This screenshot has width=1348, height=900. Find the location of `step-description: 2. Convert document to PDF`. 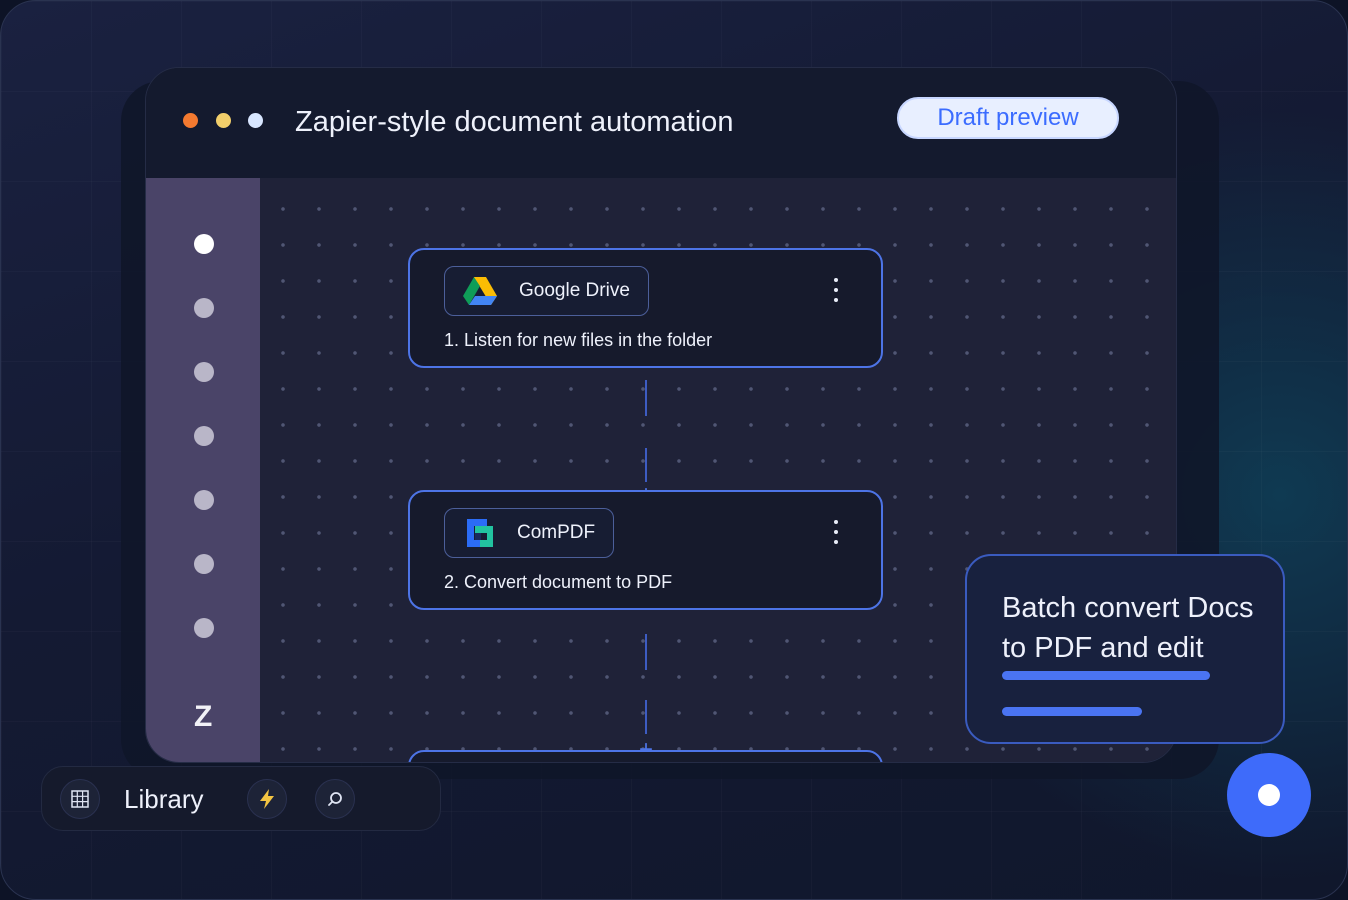

step-description: 2. Convert document to PDF is located at coordinates (558, 582).